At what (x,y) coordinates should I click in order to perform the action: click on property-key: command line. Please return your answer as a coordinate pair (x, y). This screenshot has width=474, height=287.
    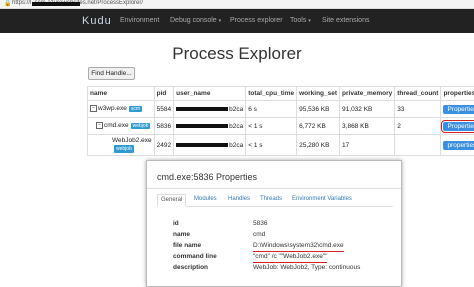
    Looking at the image, I should click on (195, 256).